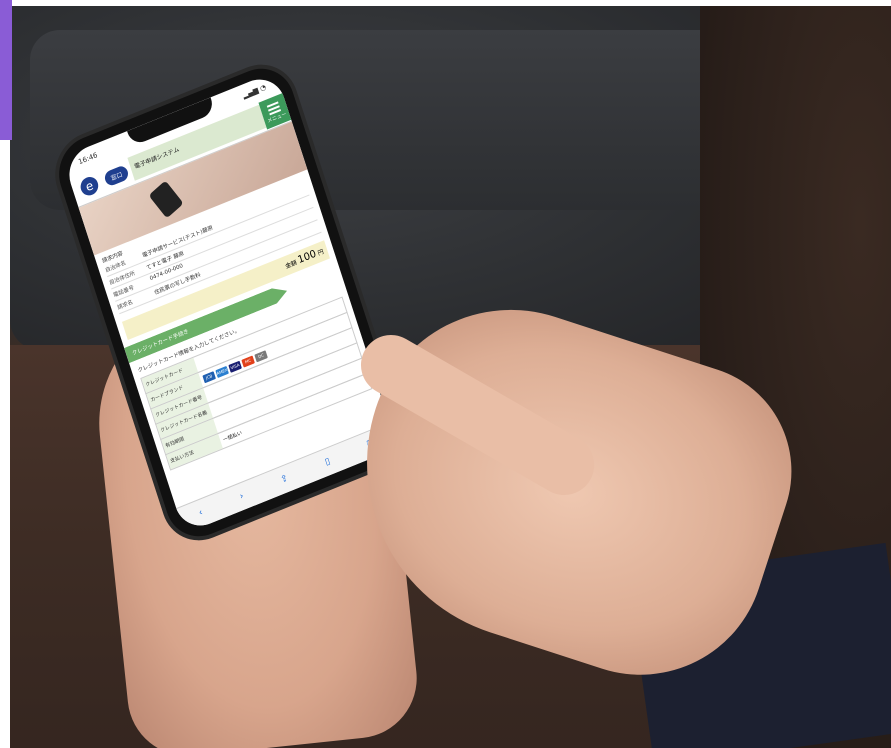  I want to click on mastercard-icon: MC, so click(248, 361).